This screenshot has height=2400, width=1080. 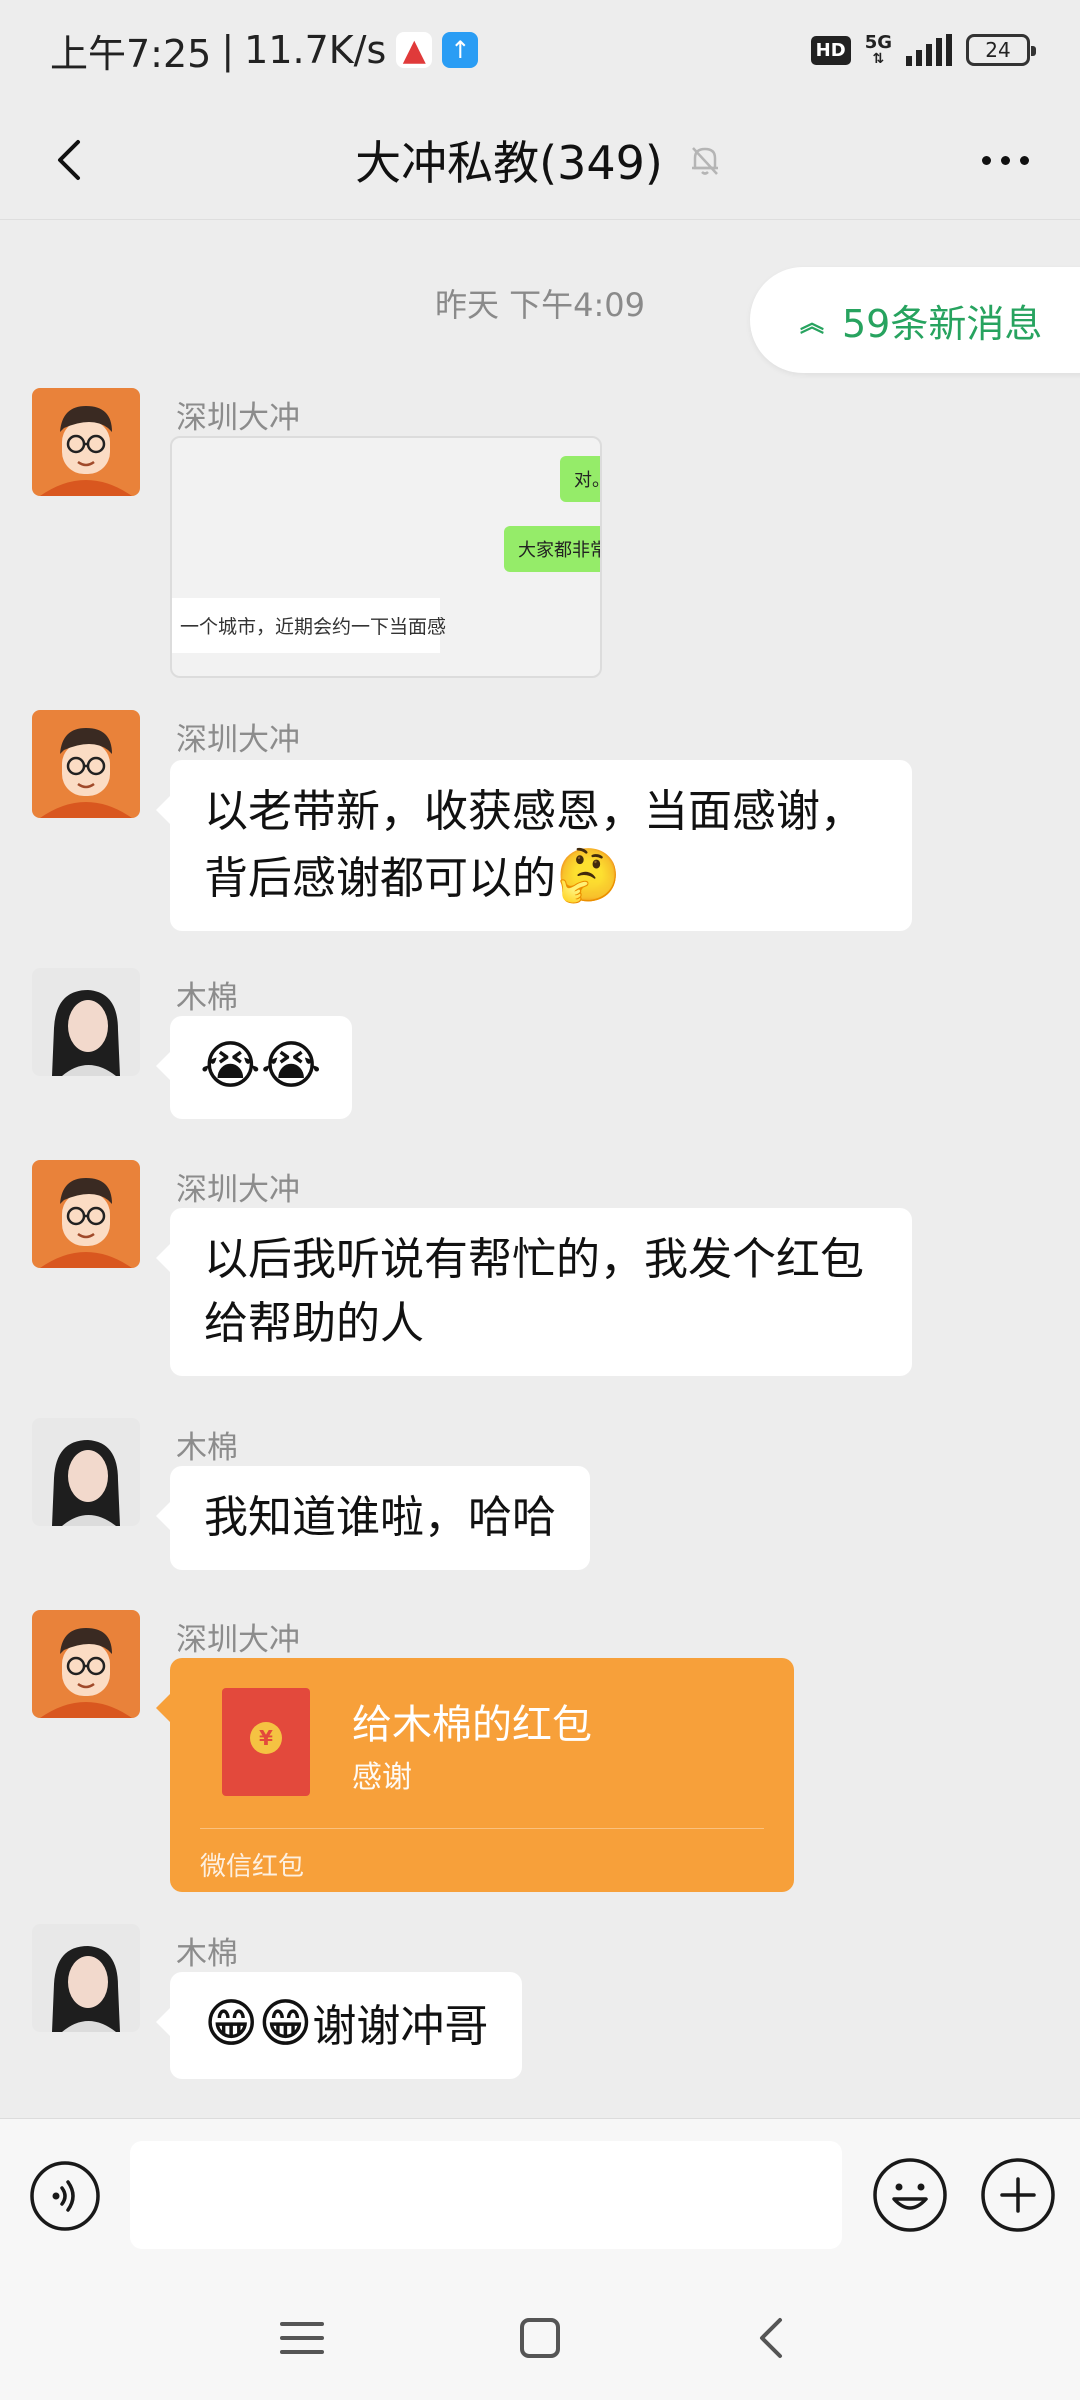 I want to click on message-bubble: 😭😭, so click(x=254, y=1067).